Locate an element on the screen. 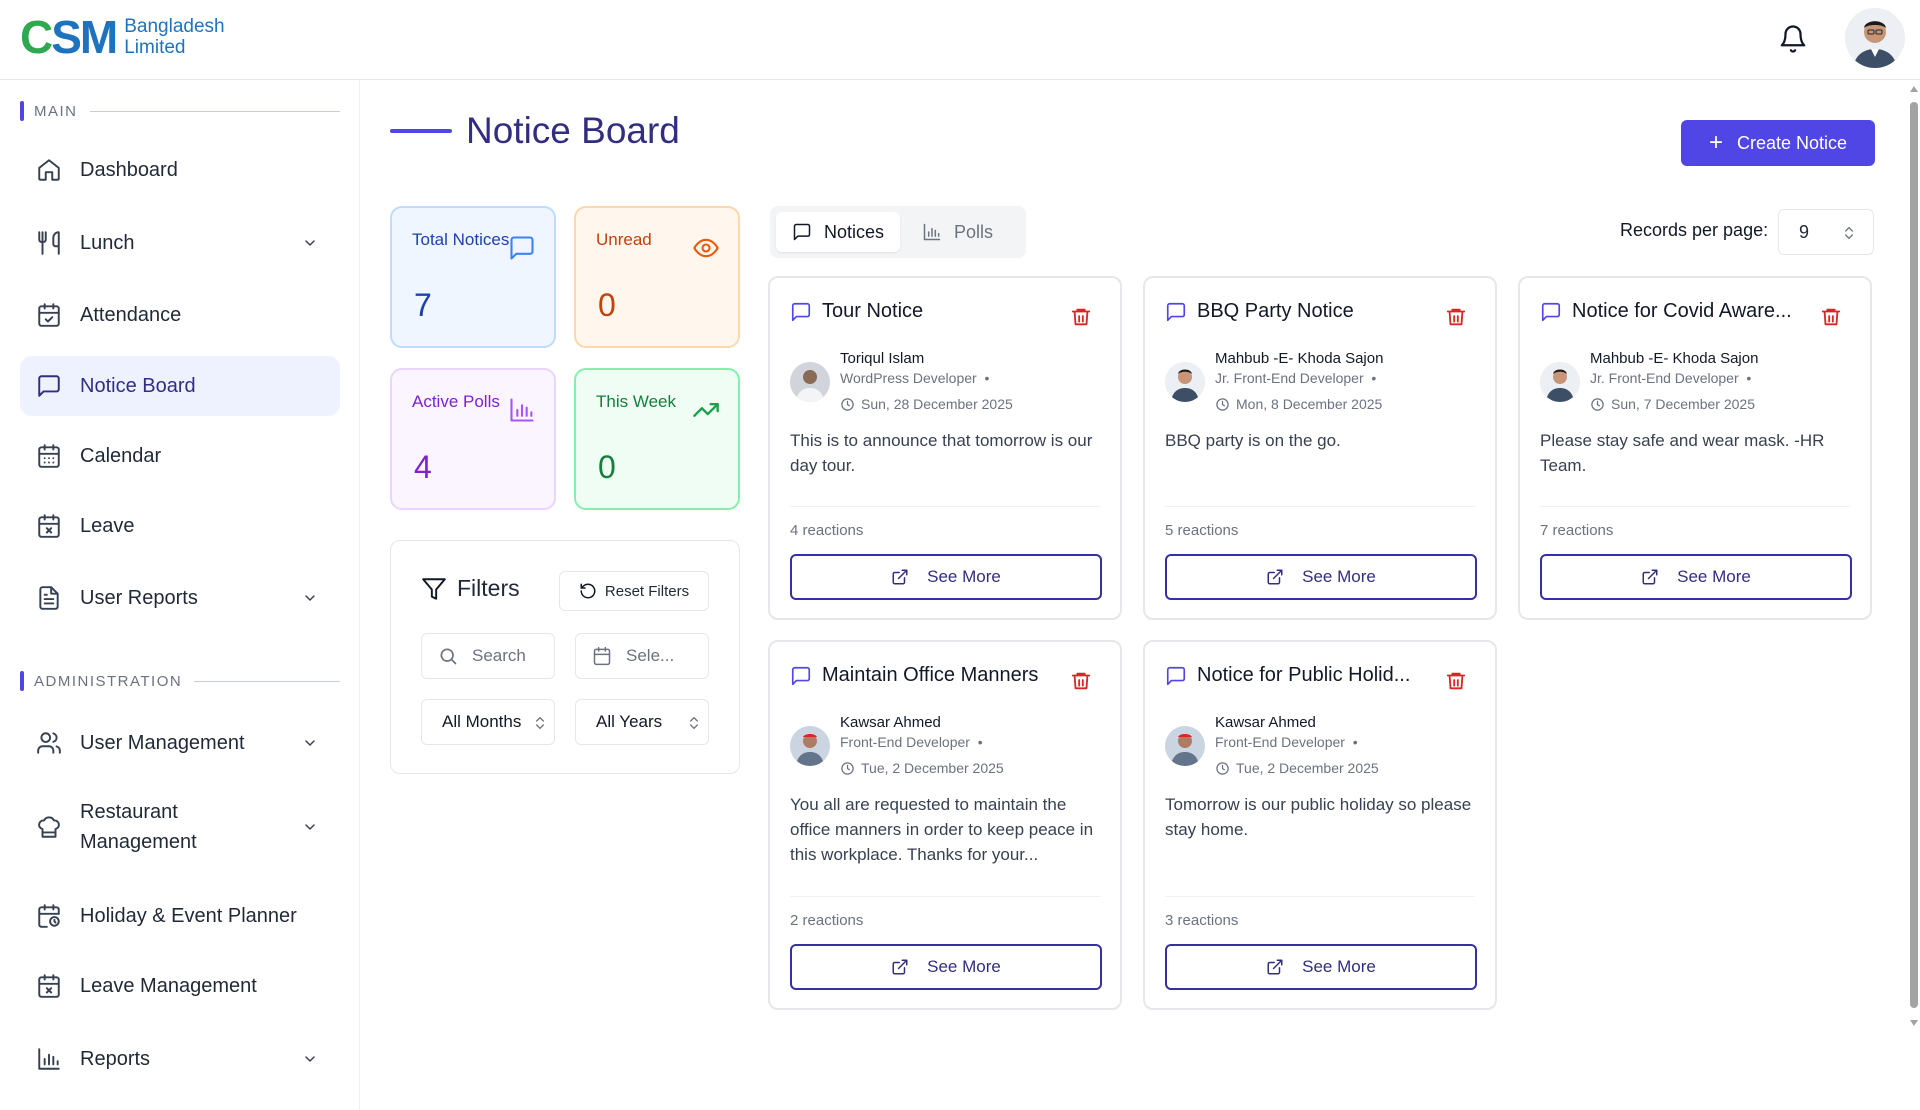  sidebar-item-label: Calendar is located at coordinates (121, 455).